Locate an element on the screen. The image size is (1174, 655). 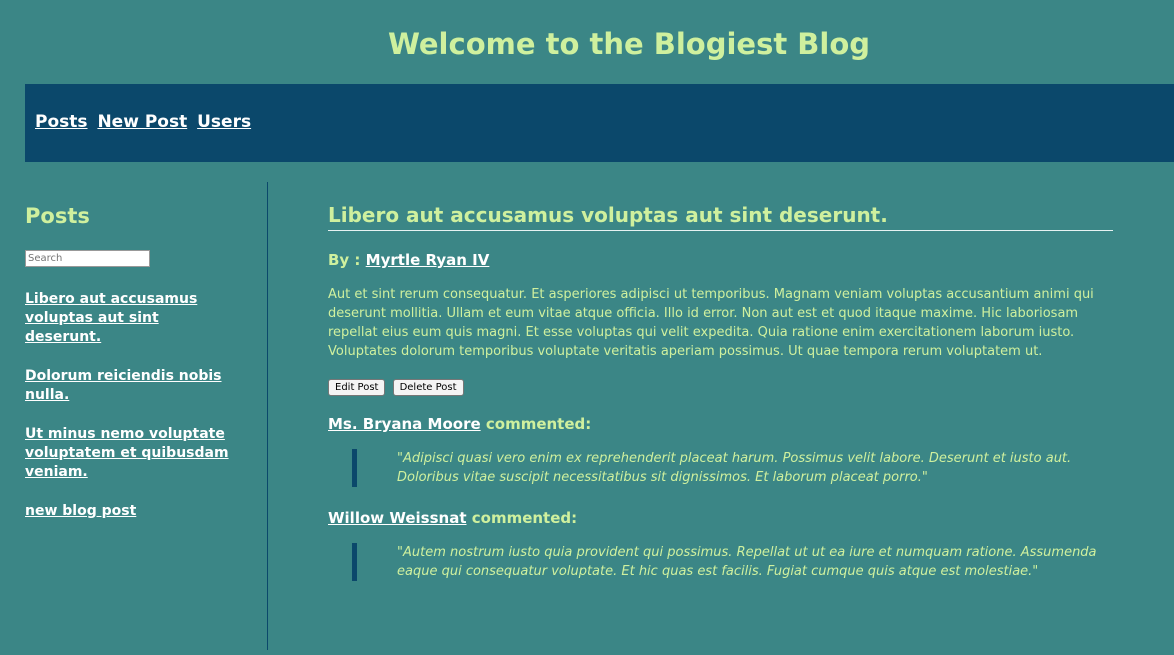
site-title: Welcome to the Blogiest Blog is located at coordinates (629, 44).